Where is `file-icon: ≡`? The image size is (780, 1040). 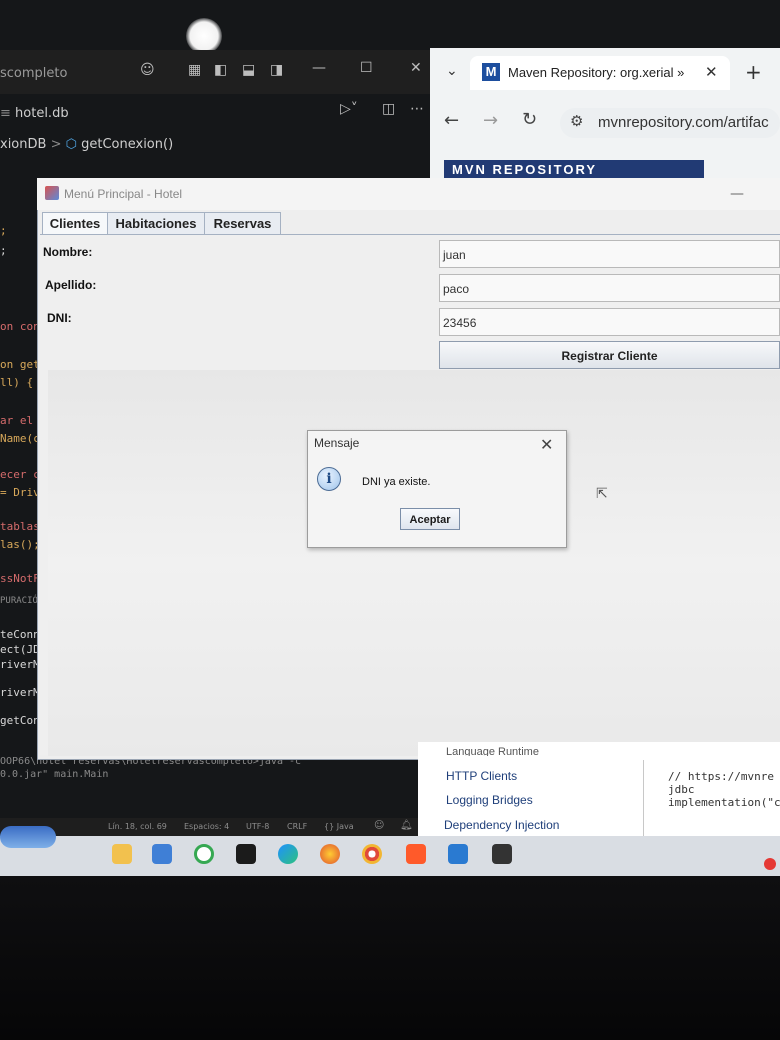
file-icon: ≡ is located at coordinates (8, 113).